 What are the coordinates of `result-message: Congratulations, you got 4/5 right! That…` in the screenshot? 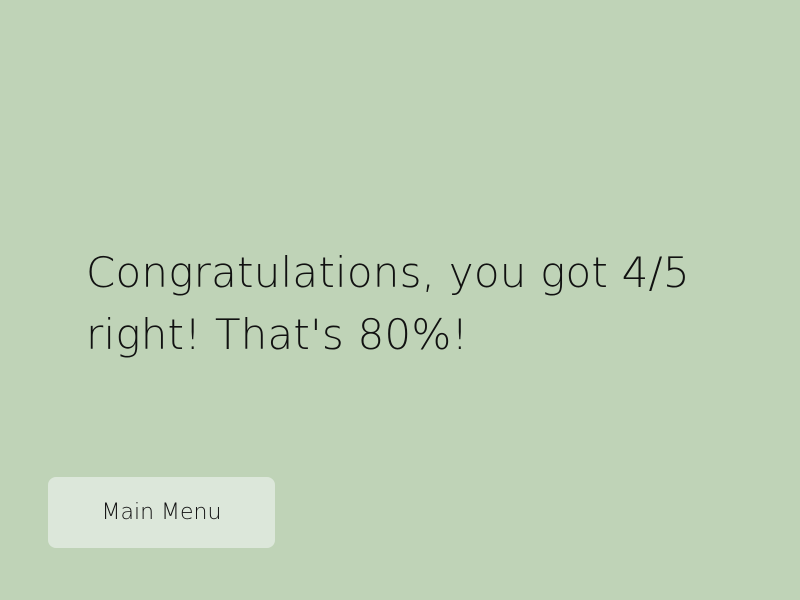 It's located at (388, 303).